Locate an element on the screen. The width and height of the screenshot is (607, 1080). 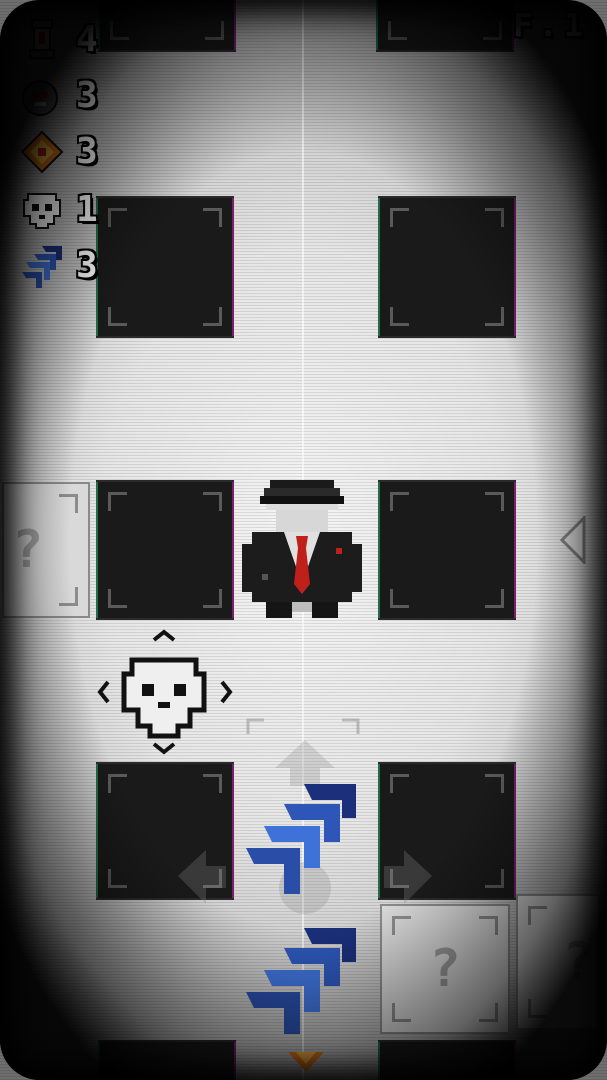
hud-stat-skull: 1 is located at coordinates (59, 210).